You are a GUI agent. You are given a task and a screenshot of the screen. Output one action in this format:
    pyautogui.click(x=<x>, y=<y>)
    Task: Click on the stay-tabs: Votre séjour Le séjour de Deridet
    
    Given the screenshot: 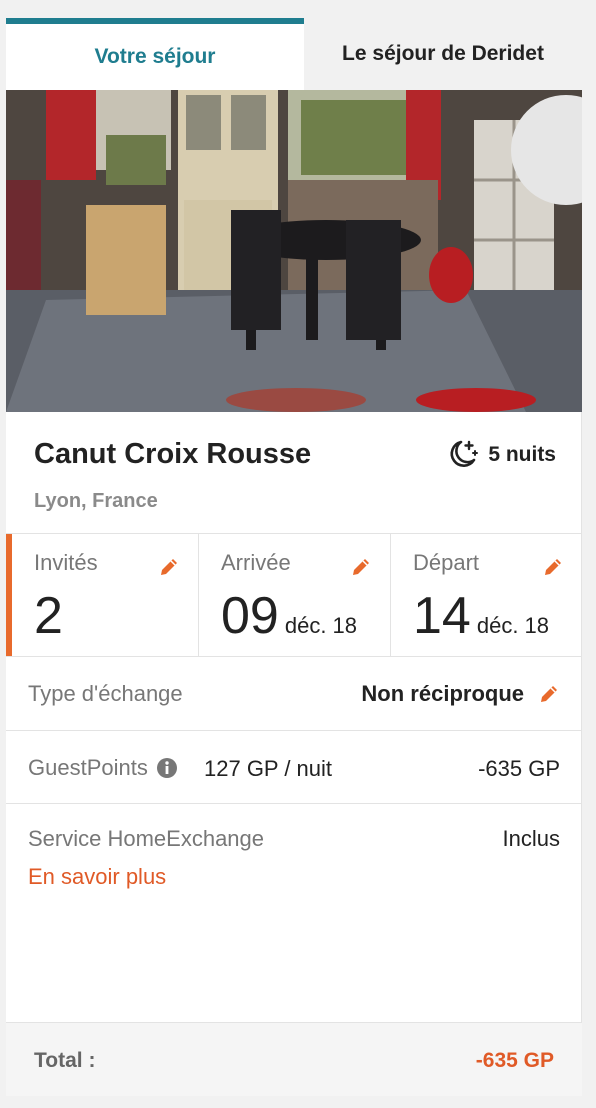 What is the action you would take?
    pyautogui.click(x=294, y=54)
    